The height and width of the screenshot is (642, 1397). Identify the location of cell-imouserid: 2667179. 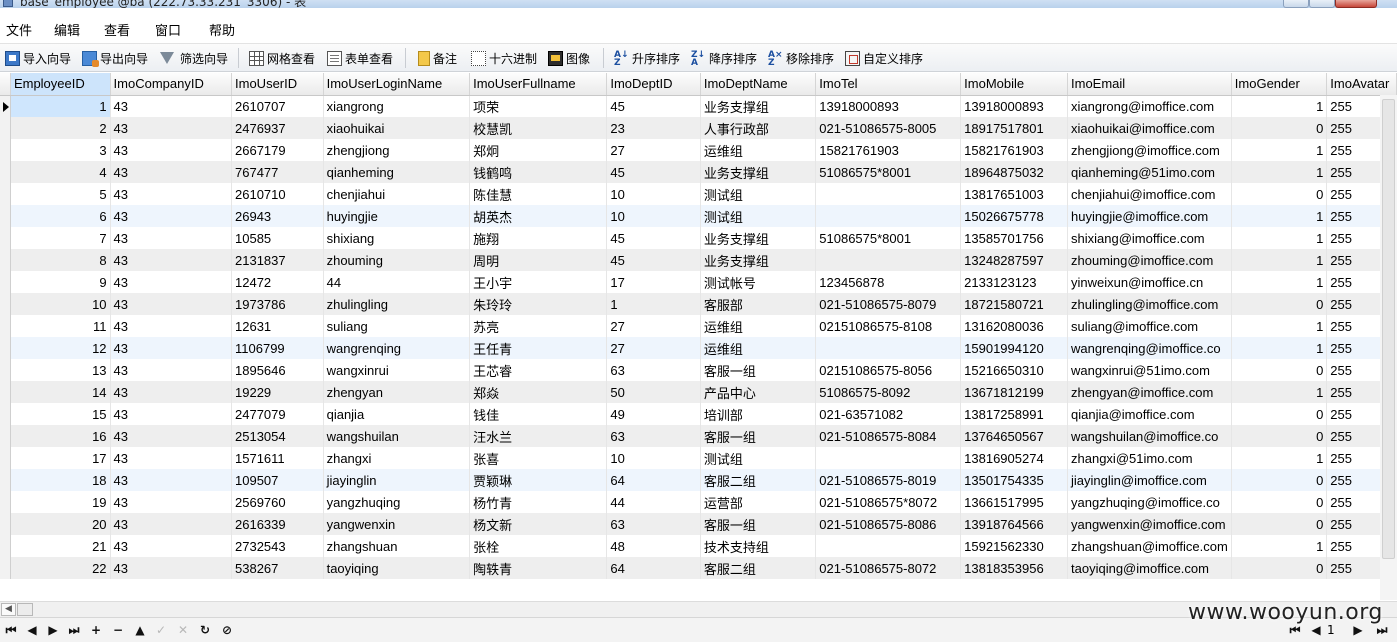
(277, 150).